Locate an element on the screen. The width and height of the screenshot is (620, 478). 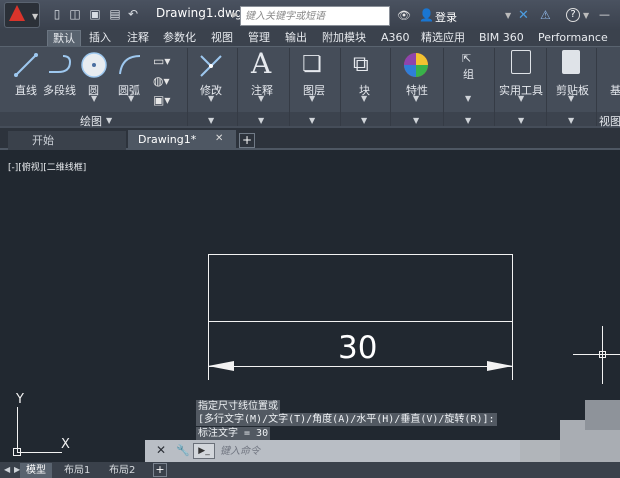
move-icon is located at coordinates (211, 66).